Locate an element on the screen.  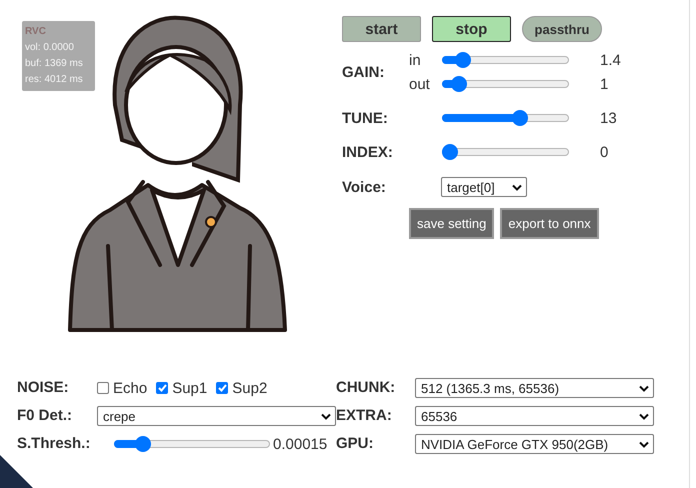
slider-value: 13 is located at coordinates (608, 118).